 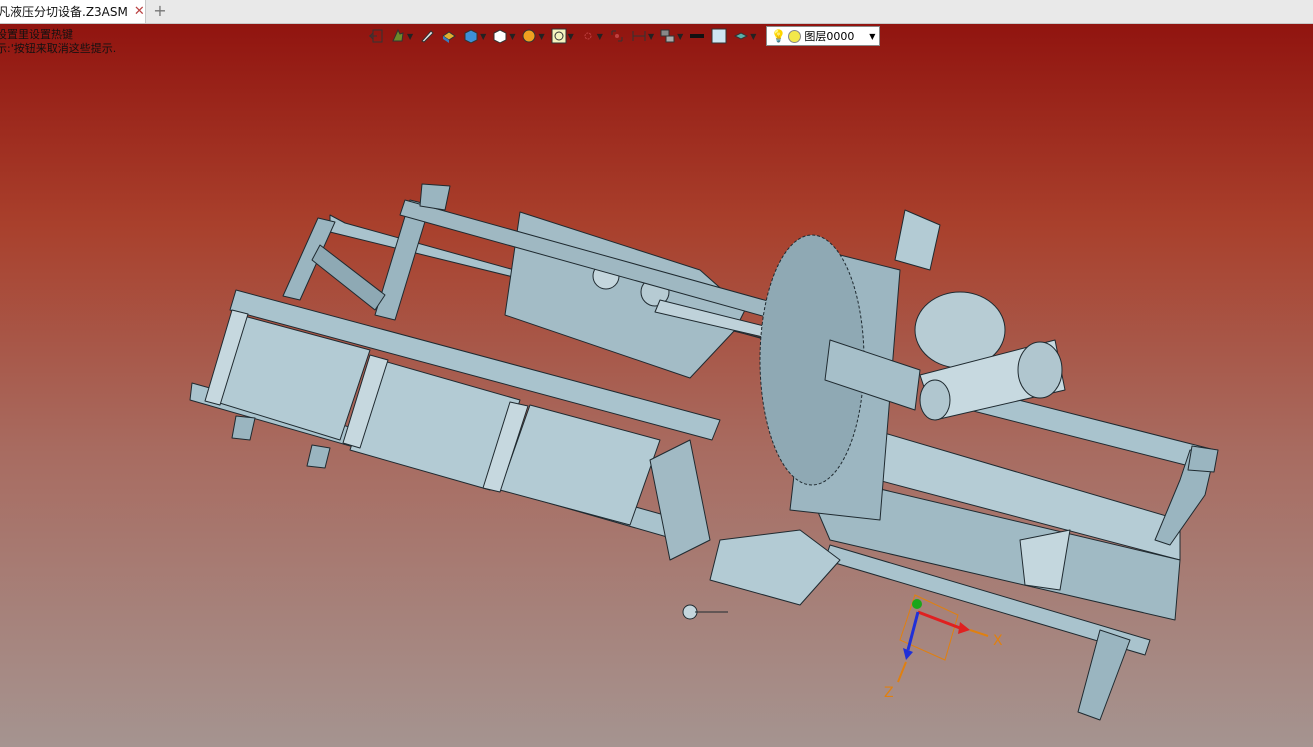 What do you see at coordinates (1104, 675) in the screenshot?
I see `right-leg` at bounding box center [1104, 675].